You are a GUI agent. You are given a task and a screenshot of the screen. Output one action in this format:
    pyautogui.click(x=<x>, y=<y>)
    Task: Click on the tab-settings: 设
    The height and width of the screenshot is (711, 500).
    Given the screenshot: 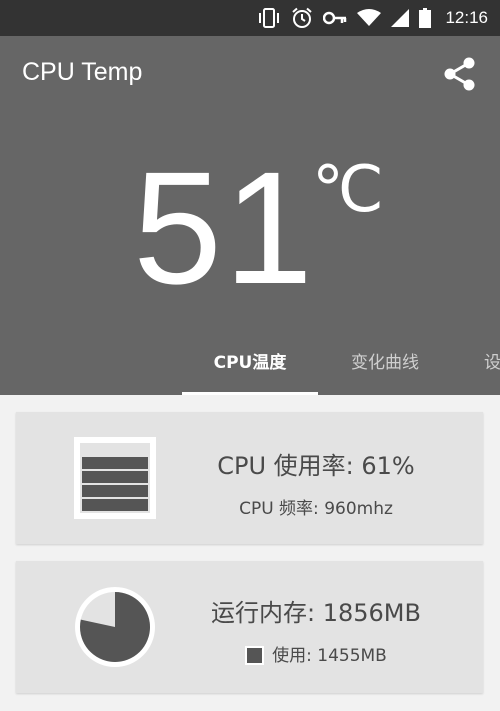 What is the action you would take?
    pyautogui.click(x=492, y=368)
    